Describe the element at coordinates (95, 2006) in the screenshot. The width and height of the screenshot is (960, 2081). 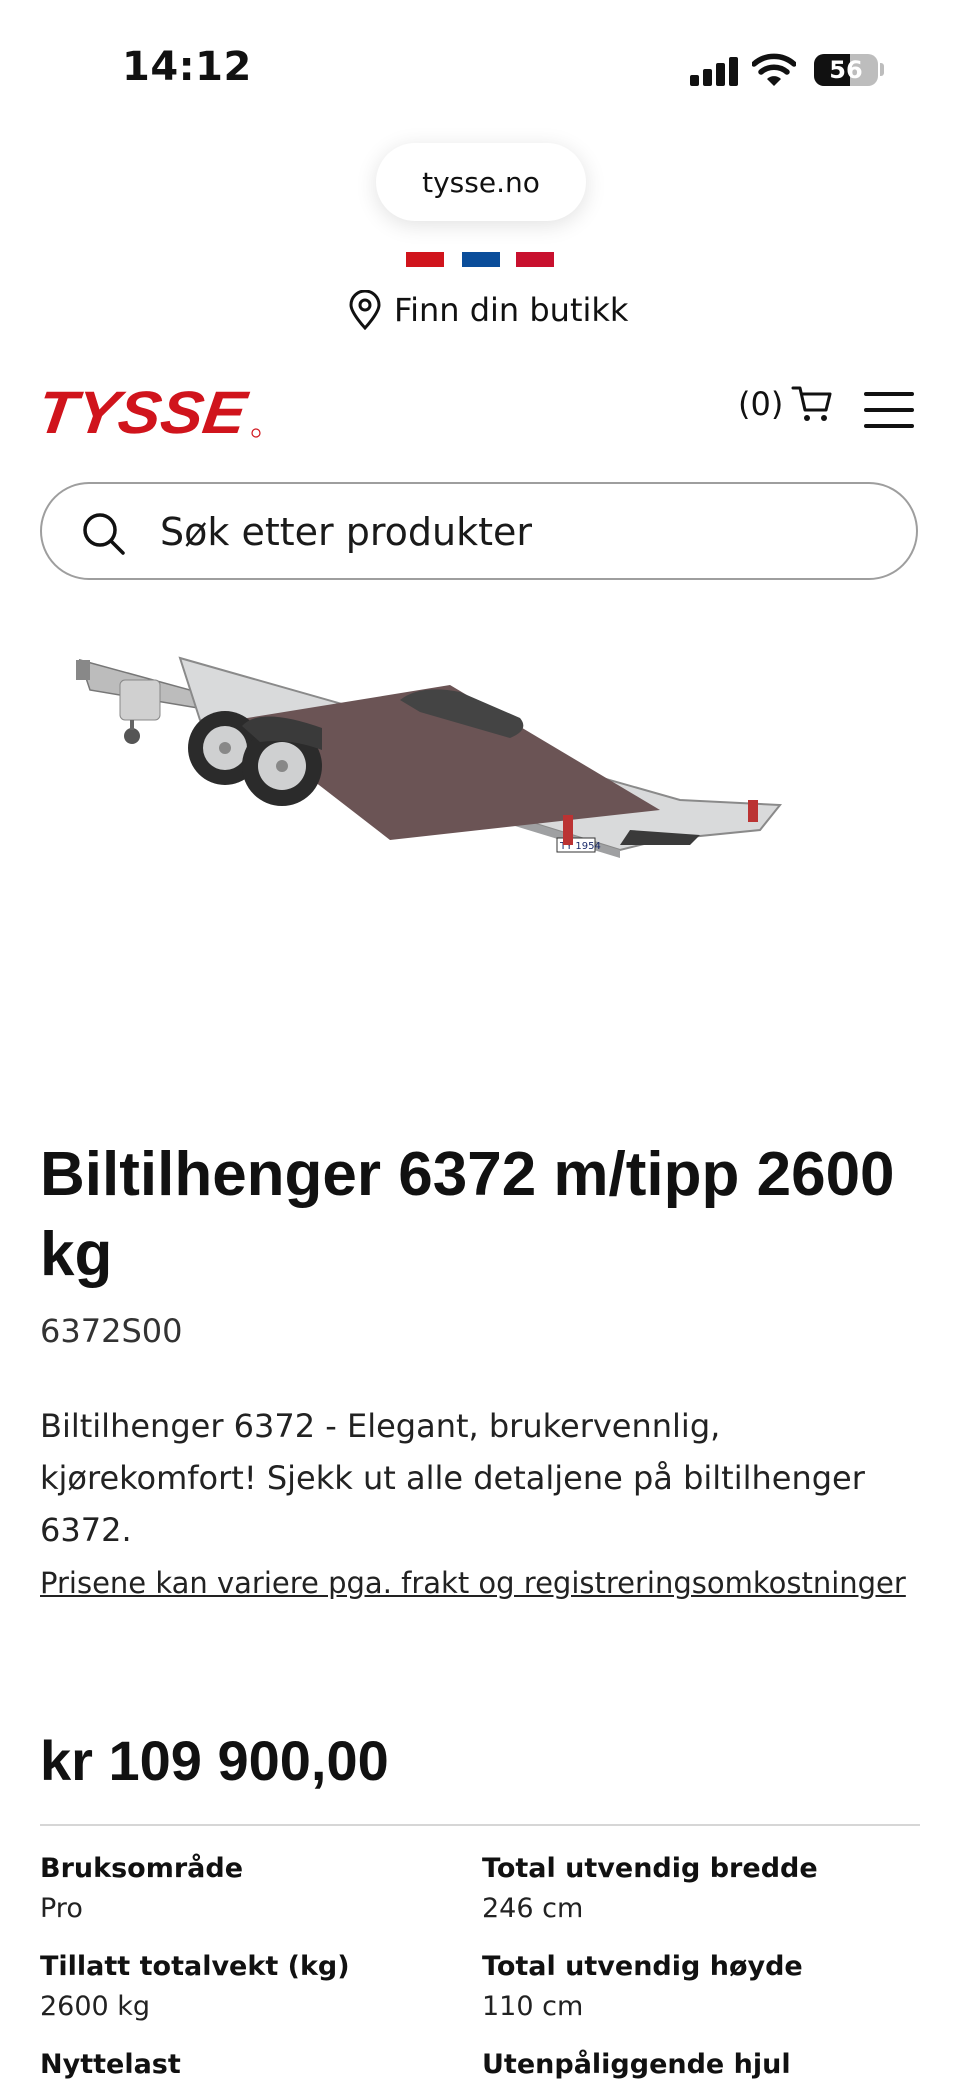
I see `spec-value: 2600 kg` at that location.